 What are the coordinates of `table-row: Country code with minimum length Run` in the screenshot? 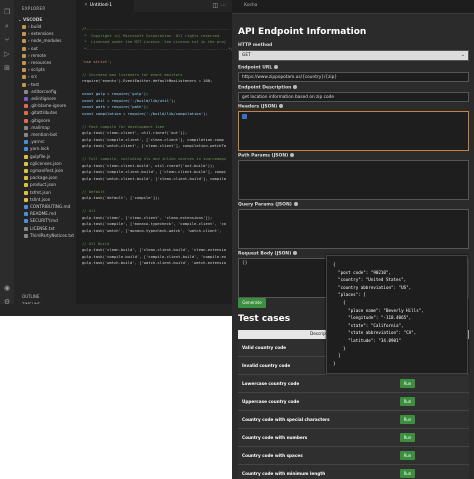 It's located at (353, 472).